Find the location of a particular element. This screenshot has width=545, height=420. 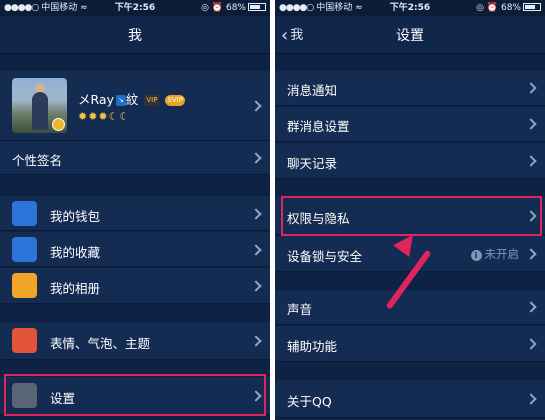

vip-arrow-icon: ↘ is located at coordinates (120, 100).